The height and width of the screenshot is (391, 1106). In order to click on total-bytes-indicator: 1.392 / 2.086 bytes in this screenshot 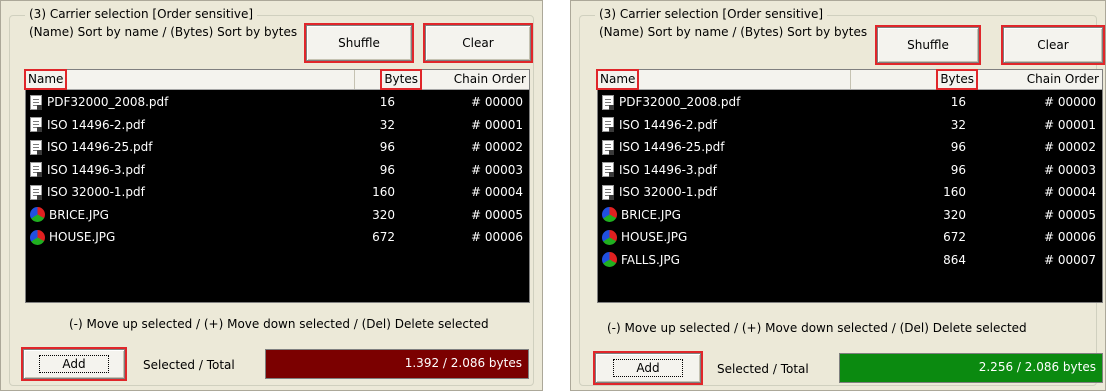, I will do `click(397, 364)`.